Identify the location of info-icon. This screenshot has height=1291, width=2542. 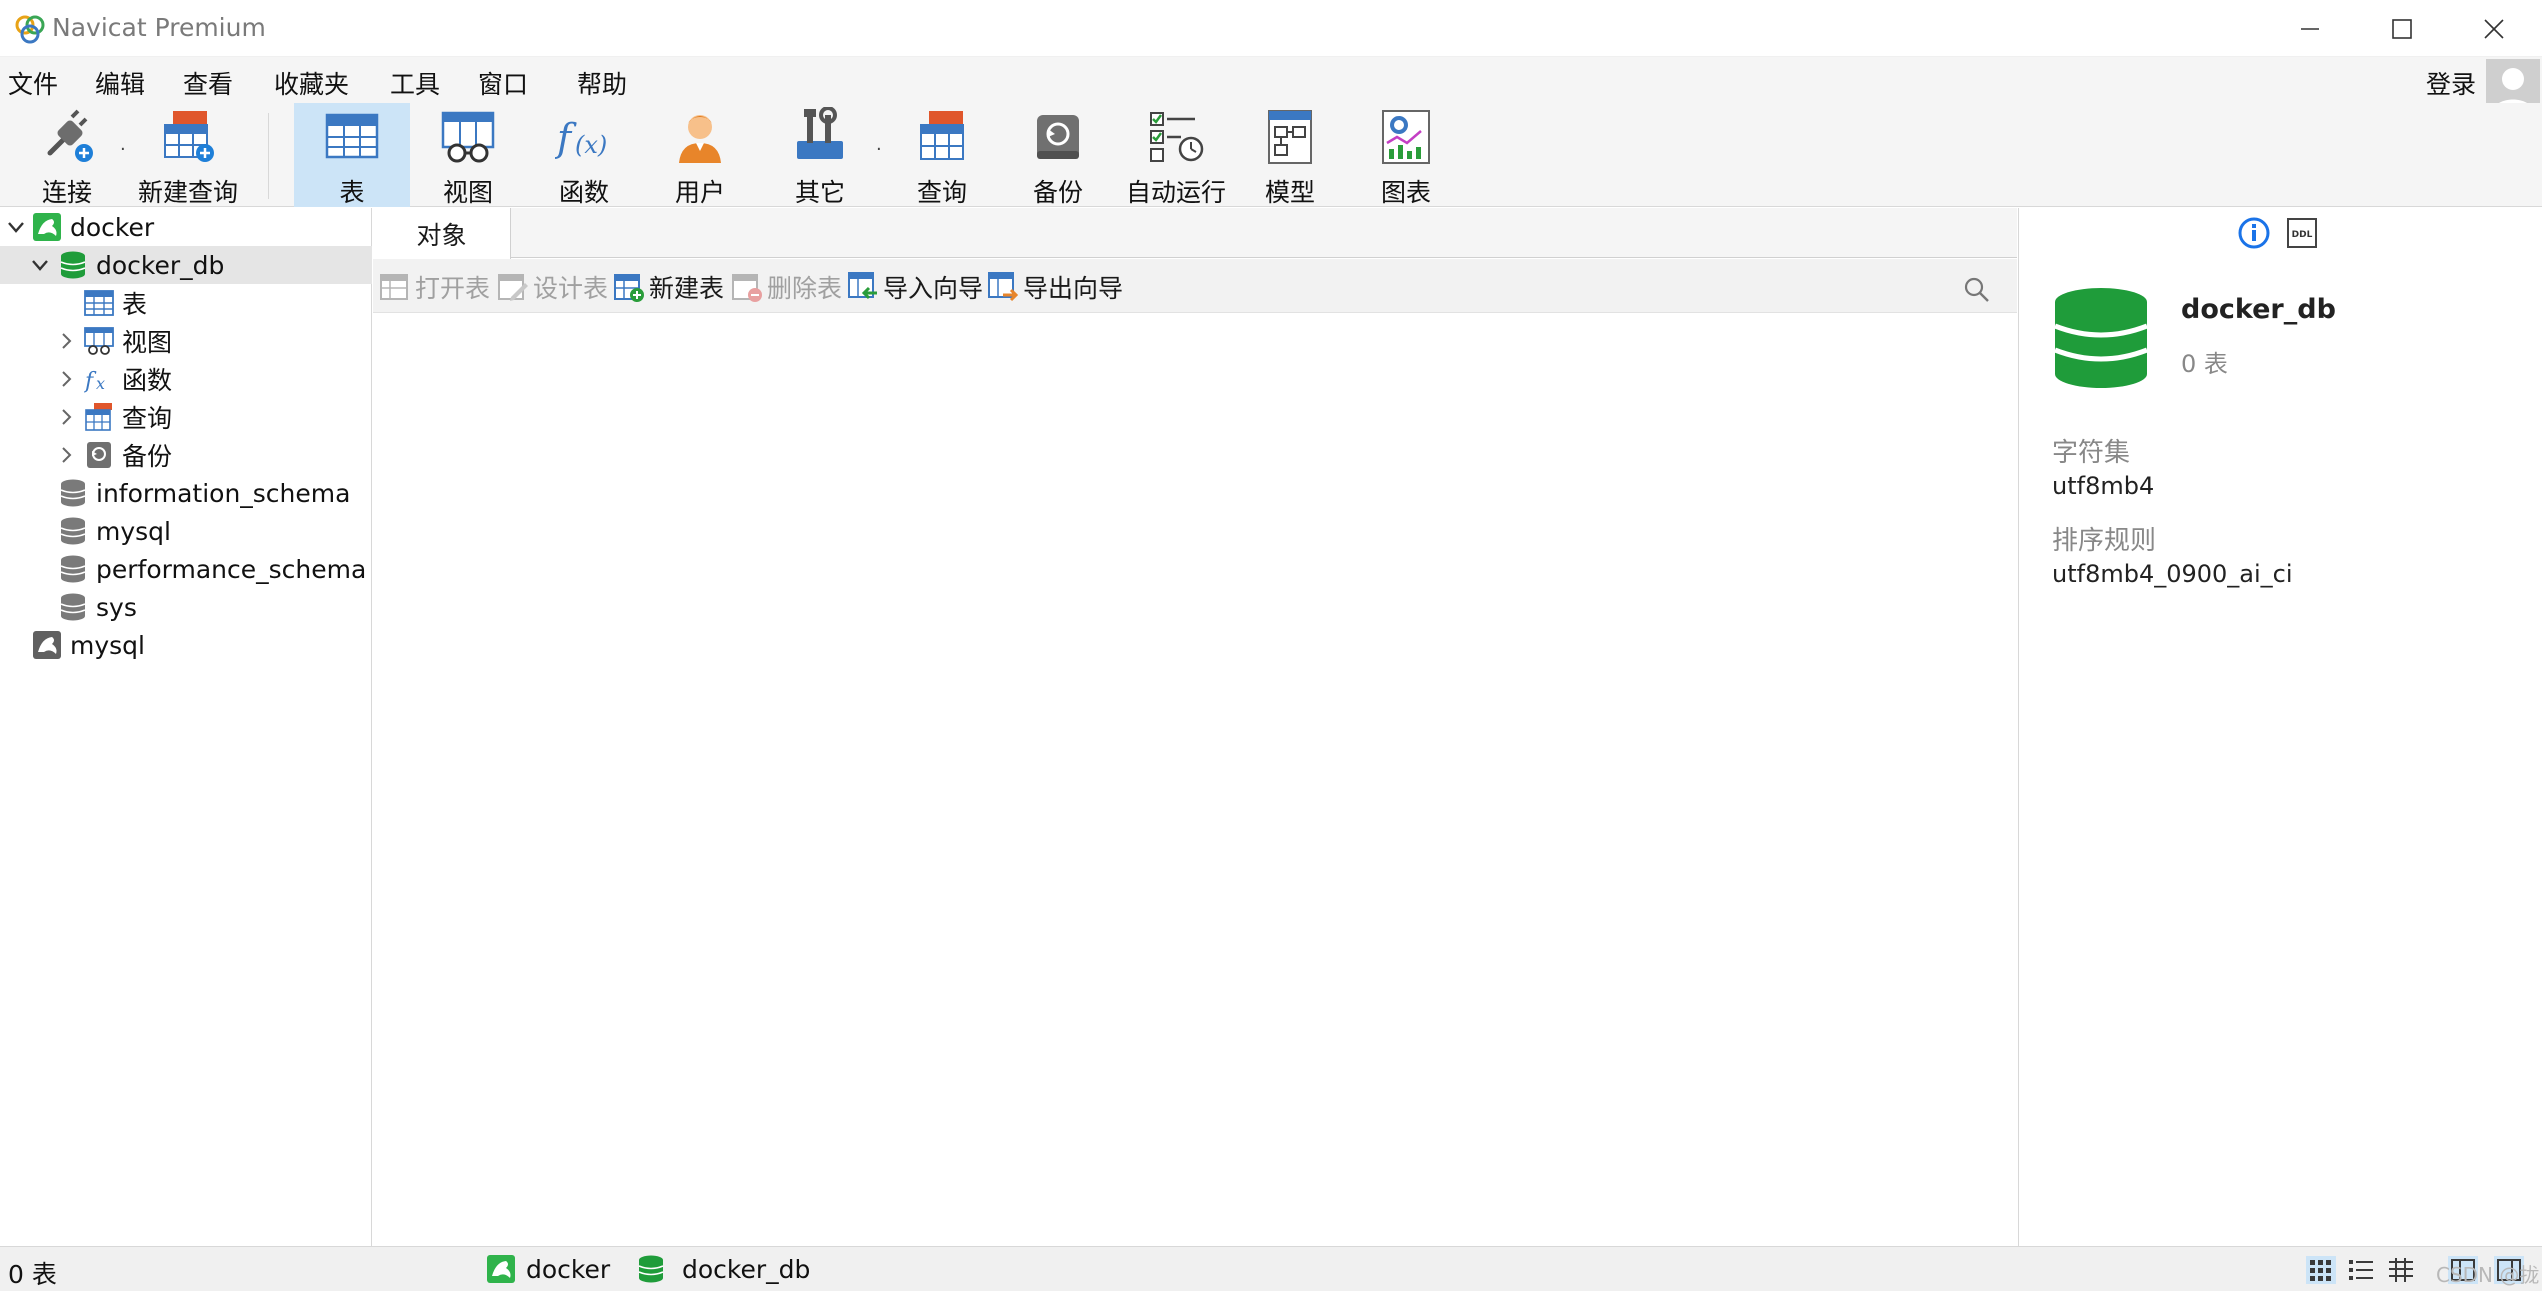
(2254, 233).